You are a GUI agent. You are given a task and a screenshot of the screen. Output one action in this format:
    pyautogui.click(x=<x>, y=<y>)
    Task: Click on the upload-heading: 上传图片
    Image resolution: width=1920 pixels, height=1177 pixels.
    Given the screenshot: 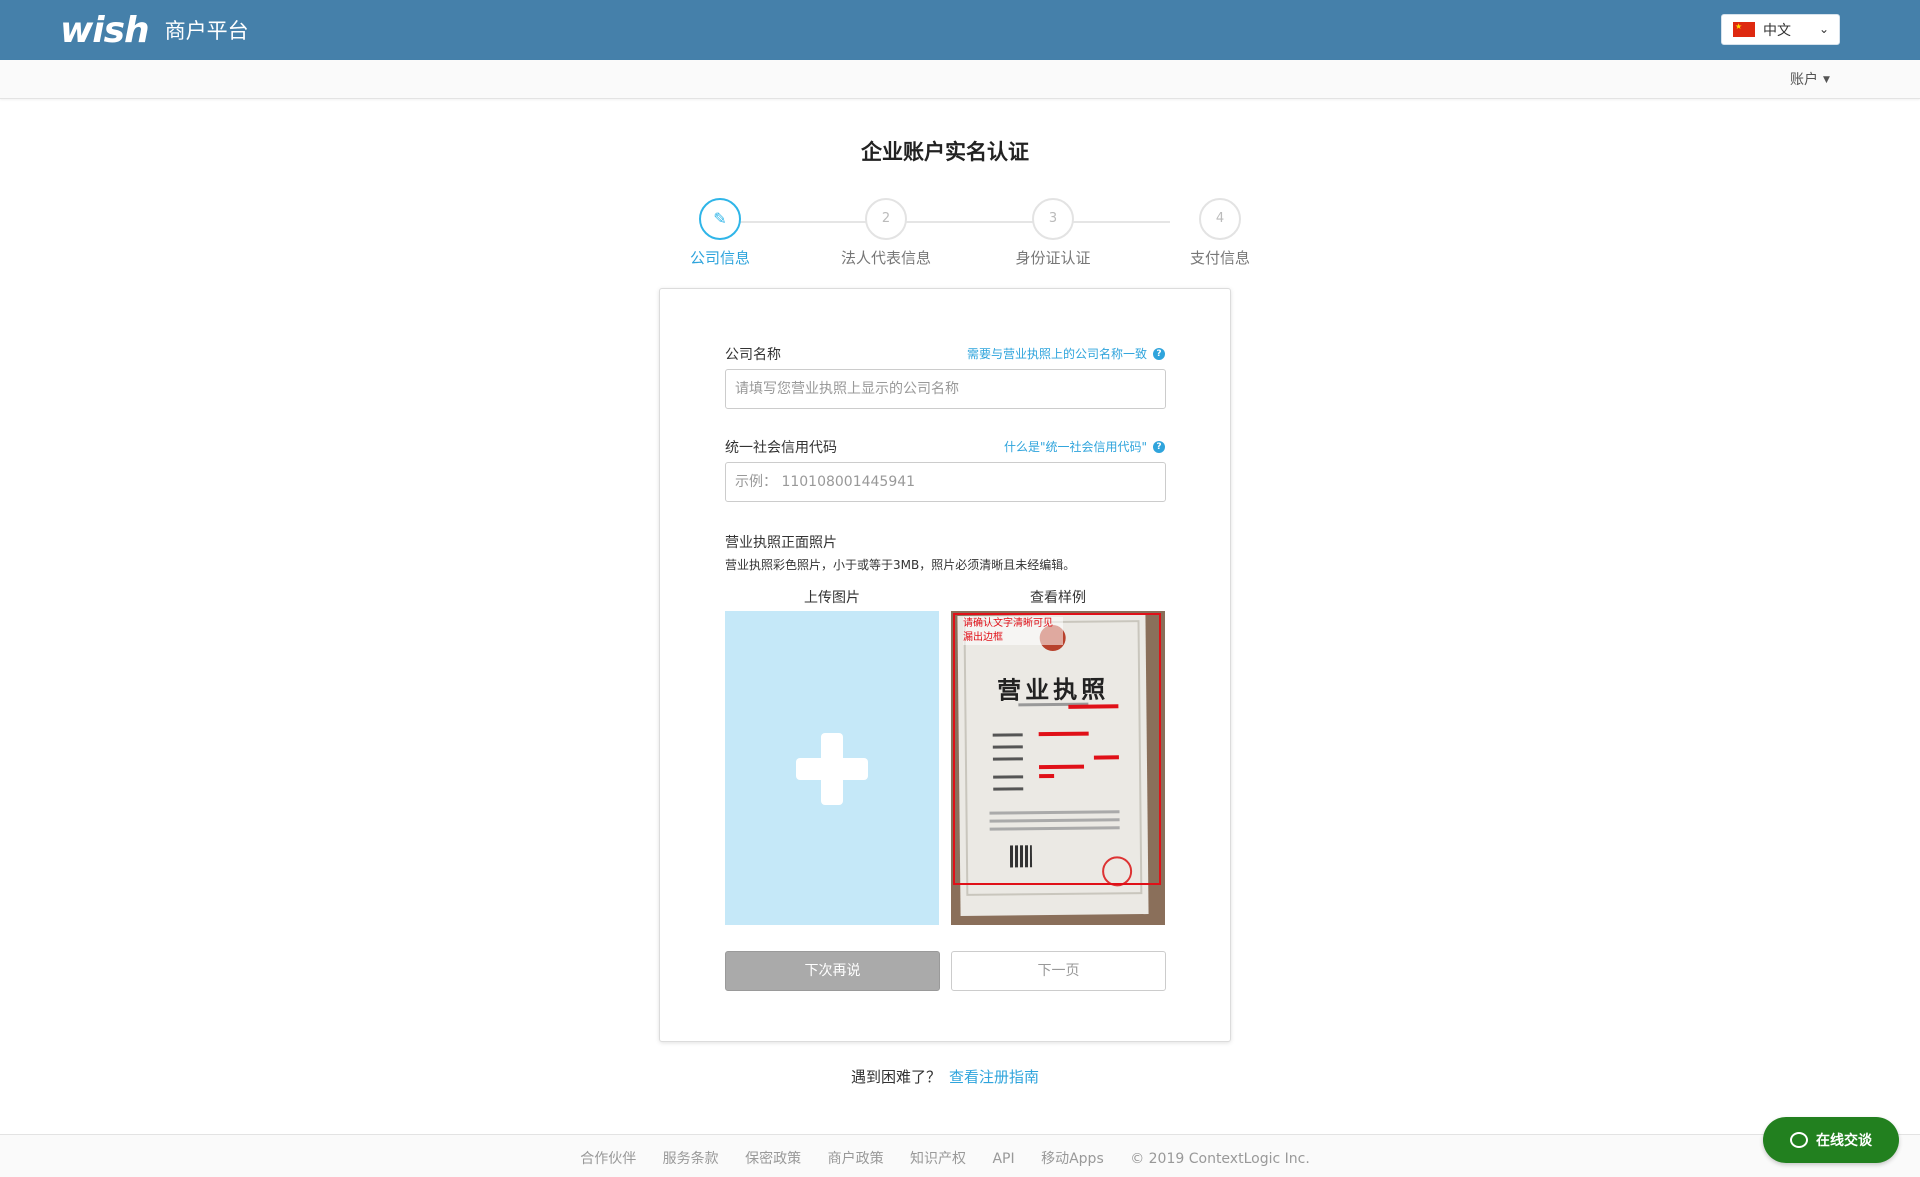 What is the action you would take?
    pyautogui.click(x=832, y=598)
    